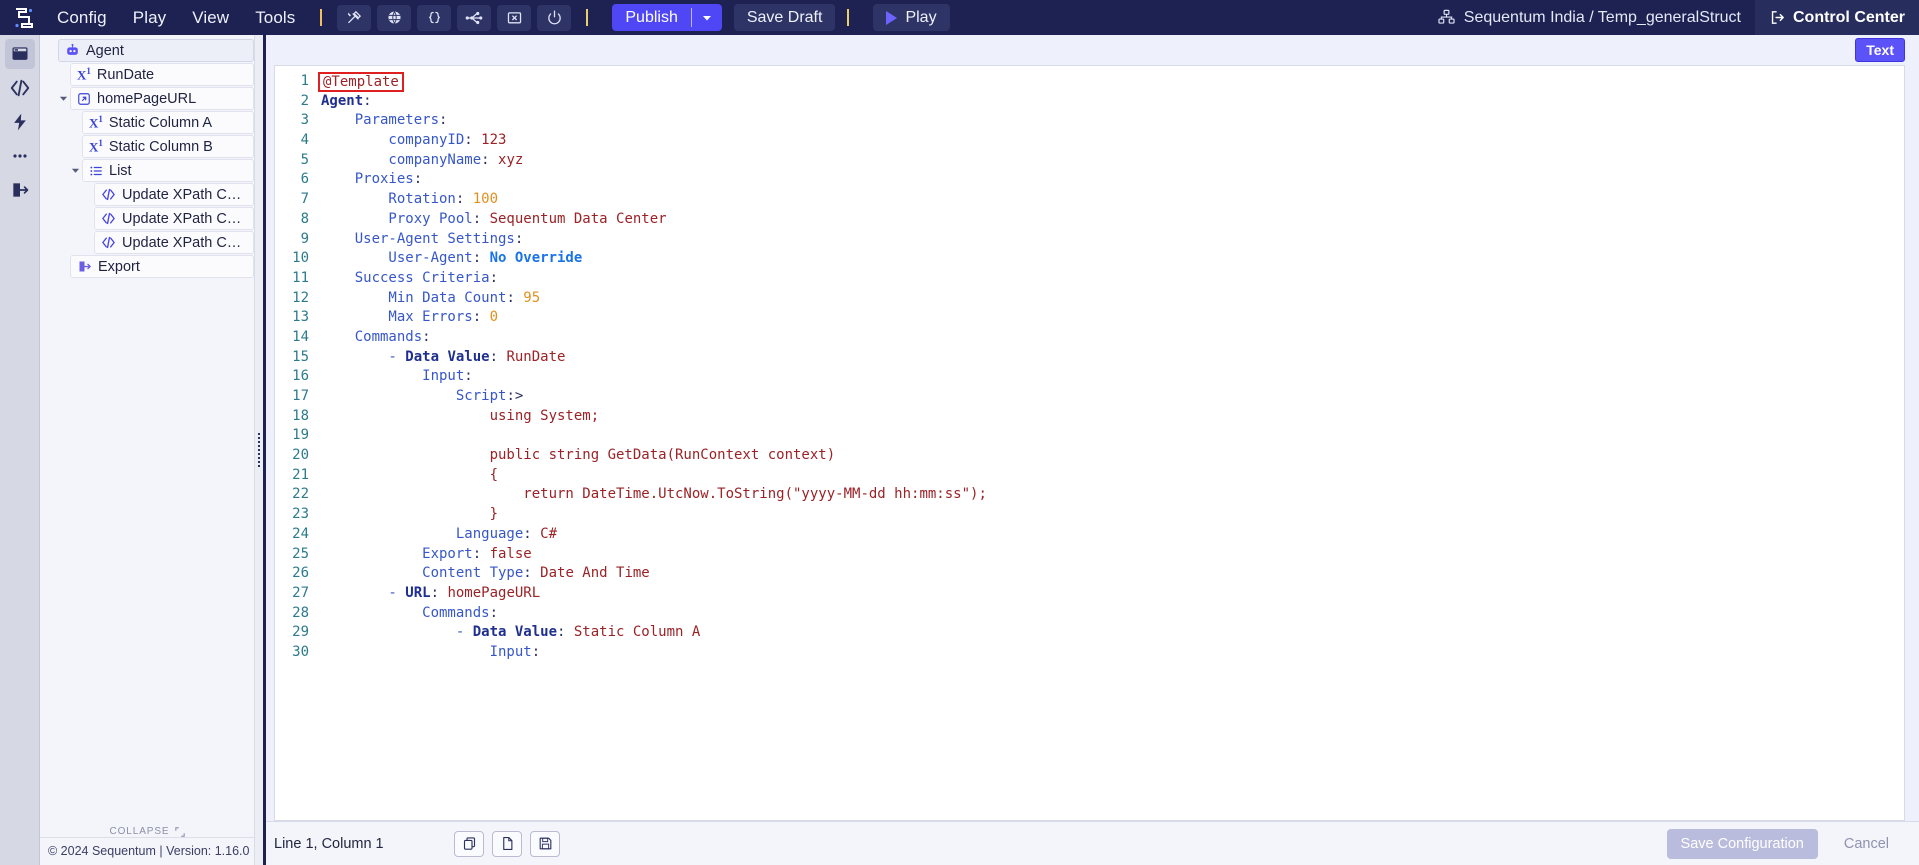 The width and height of the screenshot is (1919, 865). Describe the element at coordinates (82, 18) in the screenshot. I see `menu-config: Config` at that location.